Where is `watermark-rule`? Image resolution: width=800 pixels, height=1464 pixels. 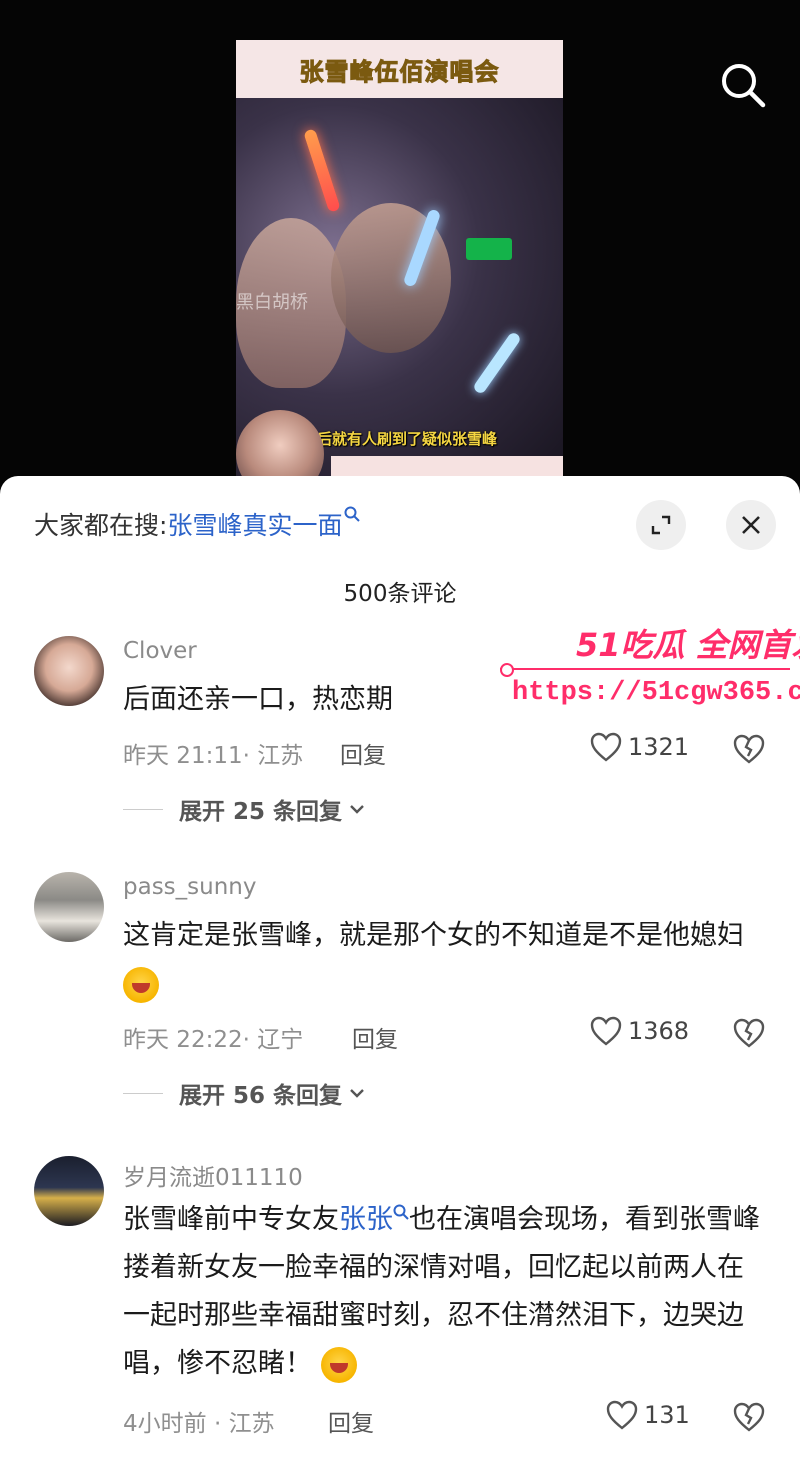 watermark-rule is located at coordinates (645, 669).